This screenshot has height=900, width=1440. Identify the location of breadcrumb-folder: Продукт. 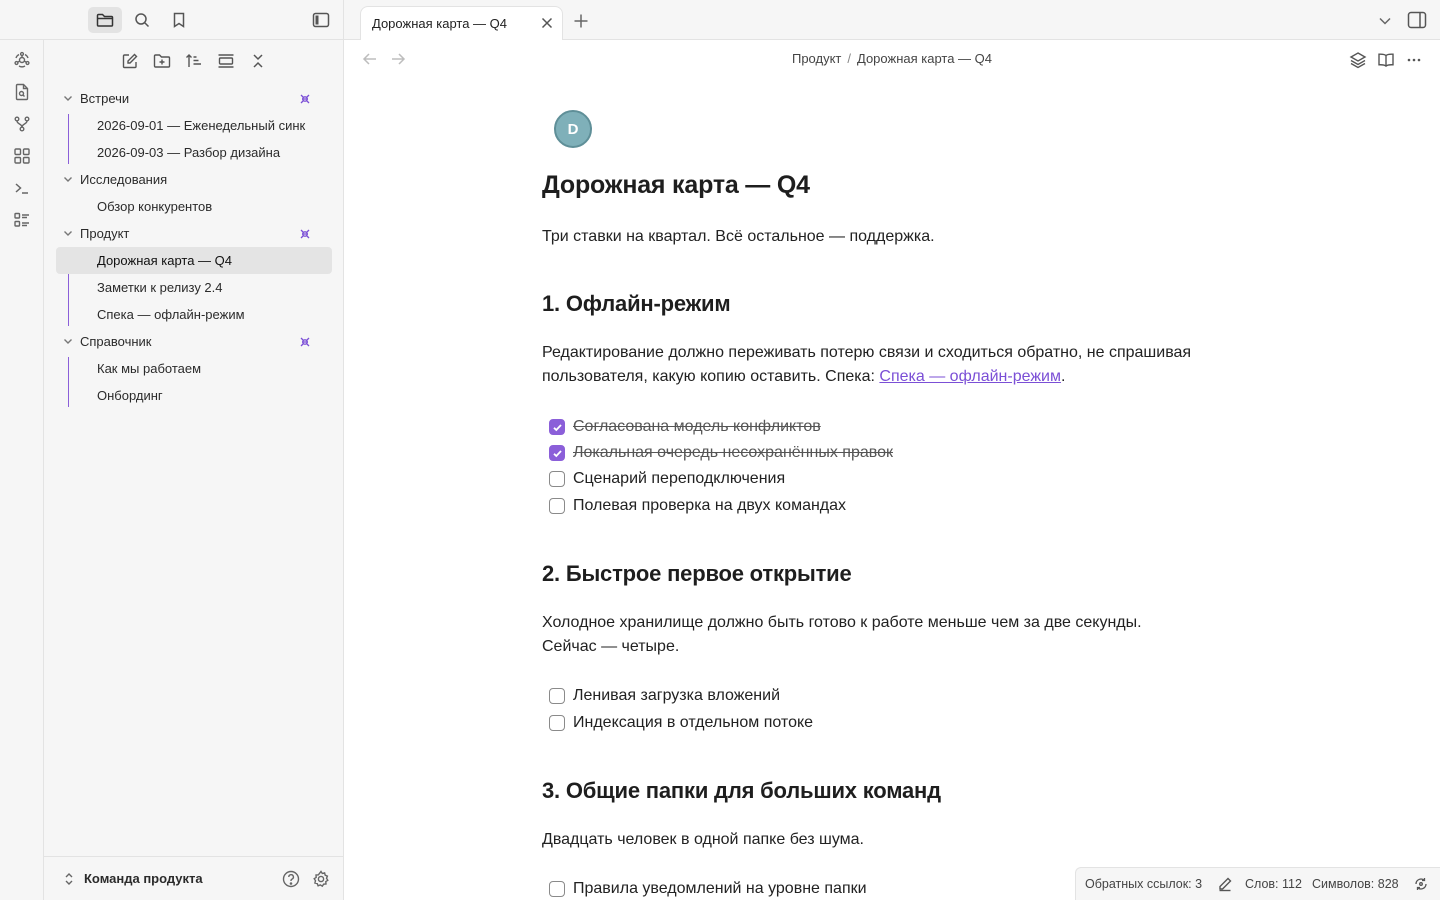
(816, 58).